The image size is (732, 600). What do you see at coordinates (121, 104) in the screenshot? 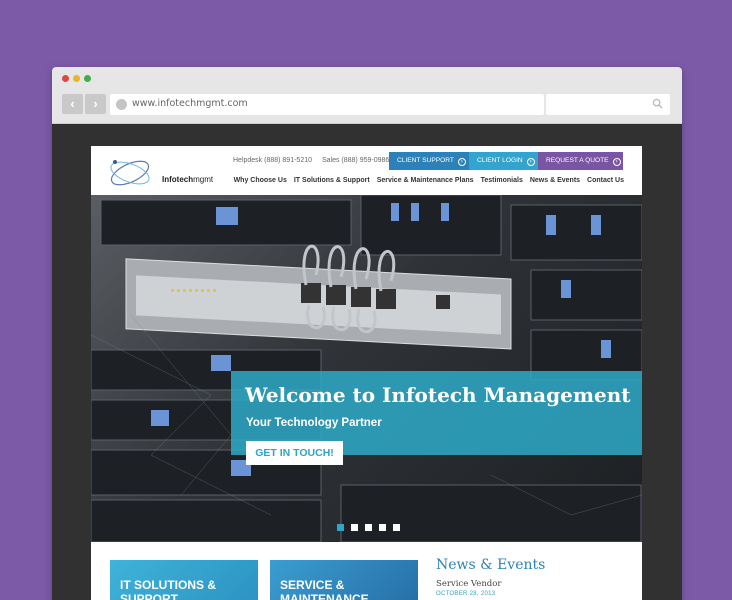
I see `globe-icon` at bounding box center [121, 104].